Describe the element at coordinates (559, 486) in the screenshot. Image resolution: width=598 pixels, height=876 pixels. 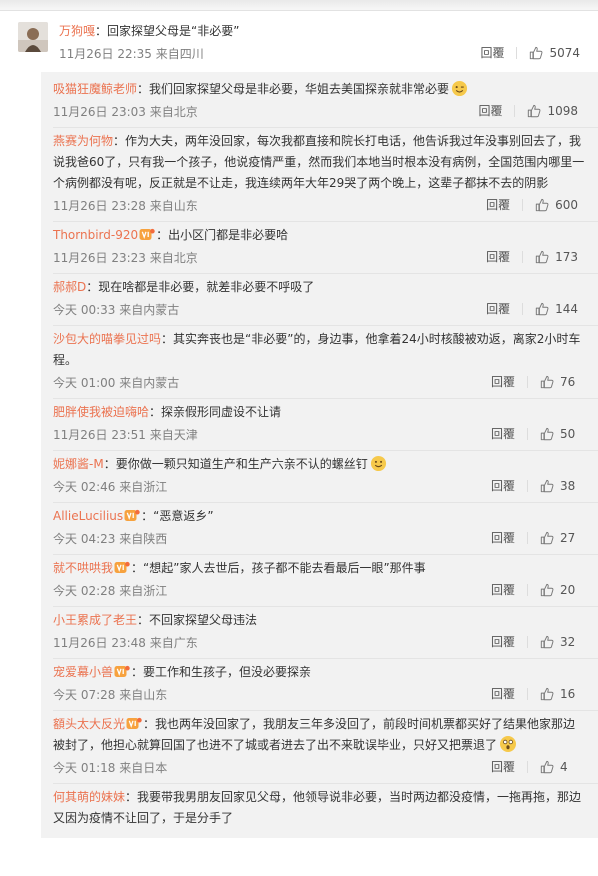
I see `like-button: 38` at that location.